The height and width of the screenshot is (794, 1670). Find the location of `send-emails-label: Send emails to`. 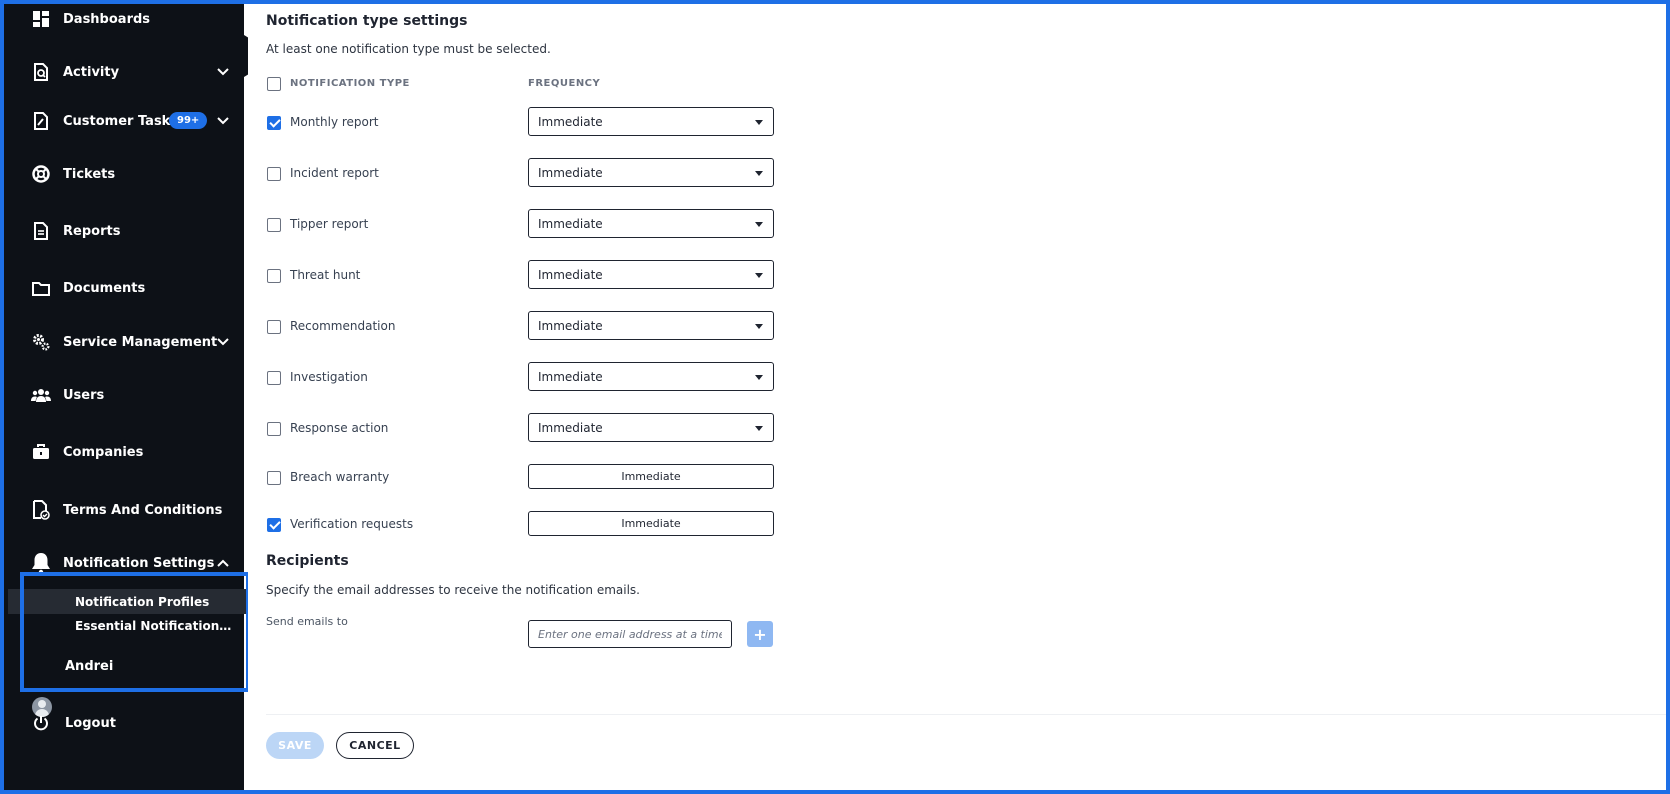

send-emails-label: Send emails to is located at coordinates (307, 621).